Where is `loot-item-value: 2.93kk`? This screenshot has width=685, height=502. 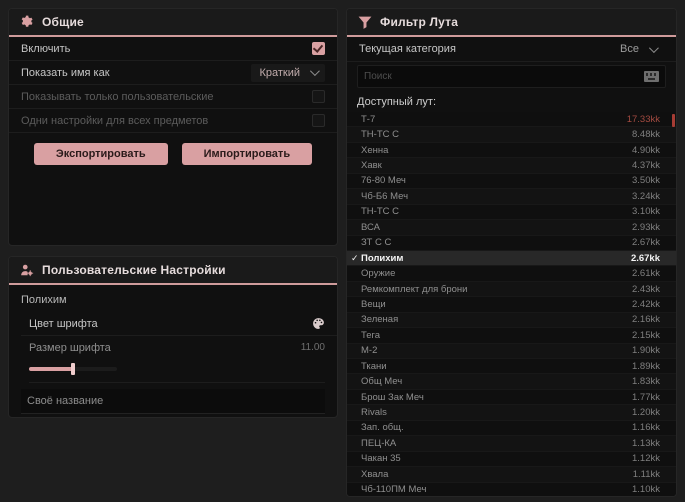 loot-item-value: 2.93kk is located at coordinates (646, 227).